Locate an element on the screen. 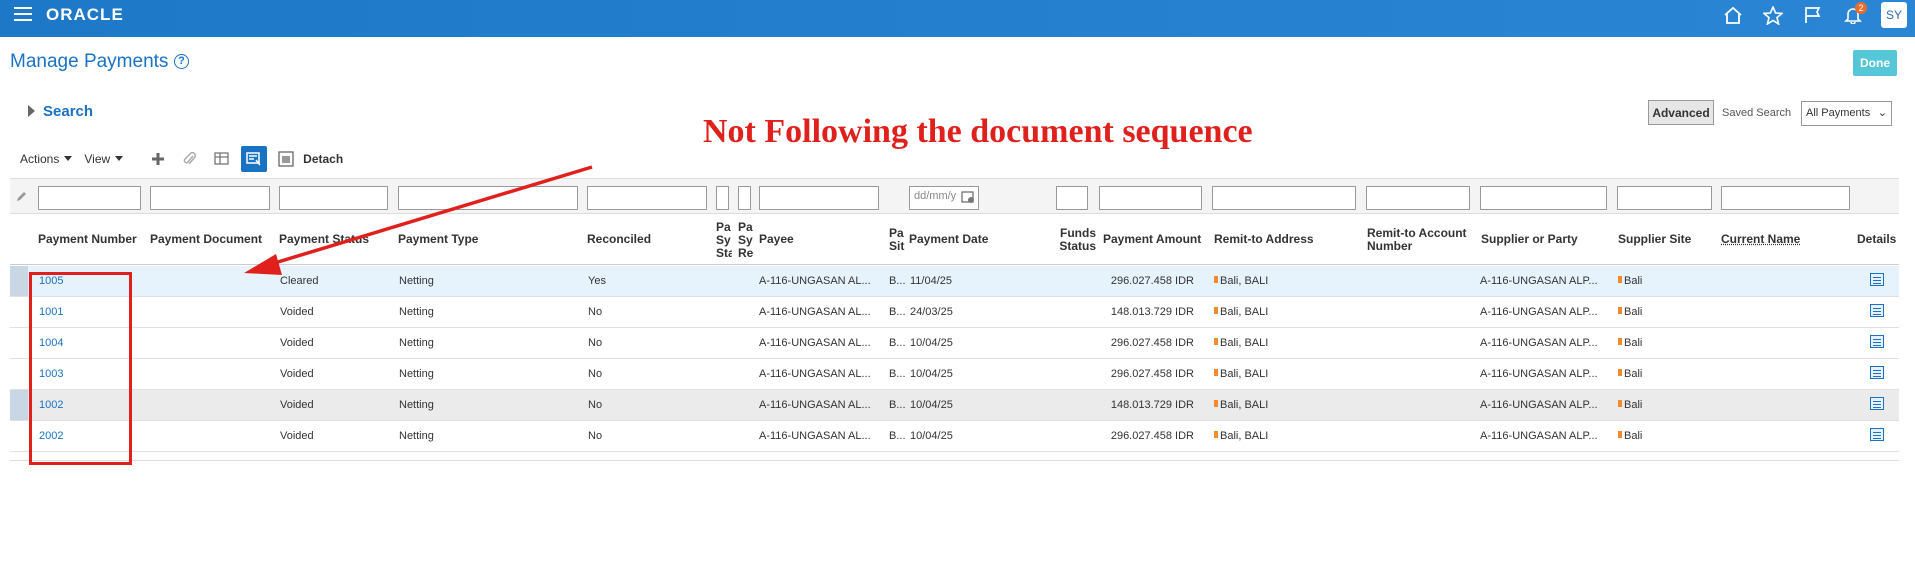 Image resolution: width=1915 pixels, height=574 pixels. query-by-example-icon is located at coordinates (254, 159).